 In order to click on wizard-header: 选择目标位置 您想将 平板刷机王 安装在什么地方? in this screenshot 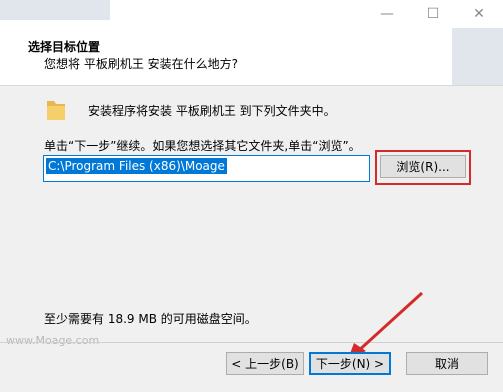, I will do `click(251, 57)`.